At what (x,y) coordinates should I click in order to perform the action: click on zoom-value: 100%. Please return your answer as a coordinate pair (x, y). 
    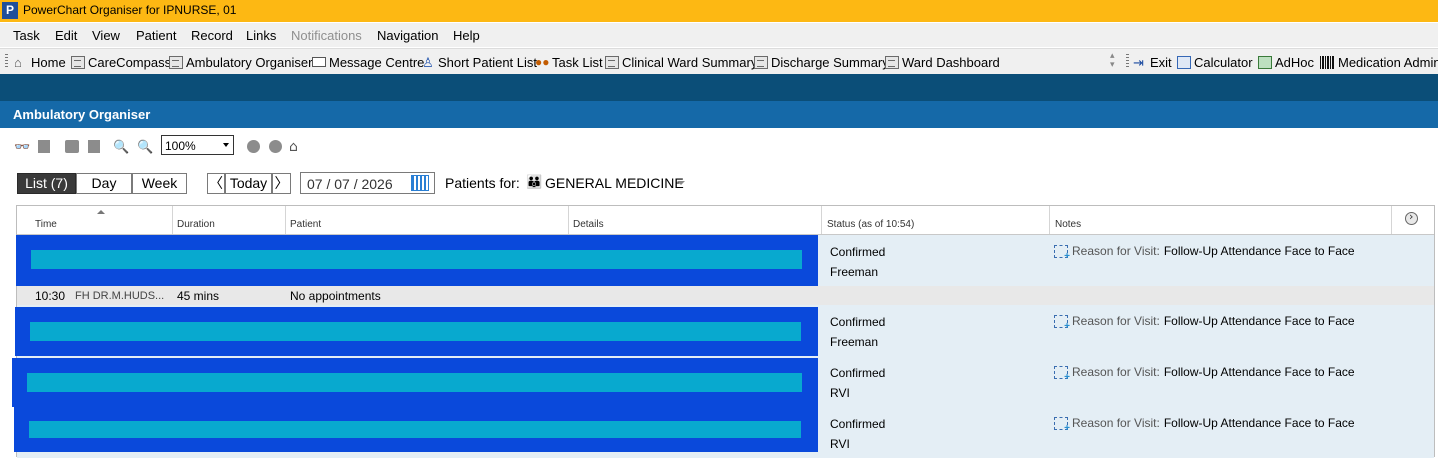
    Looking at the image, I should click on (180, 146).